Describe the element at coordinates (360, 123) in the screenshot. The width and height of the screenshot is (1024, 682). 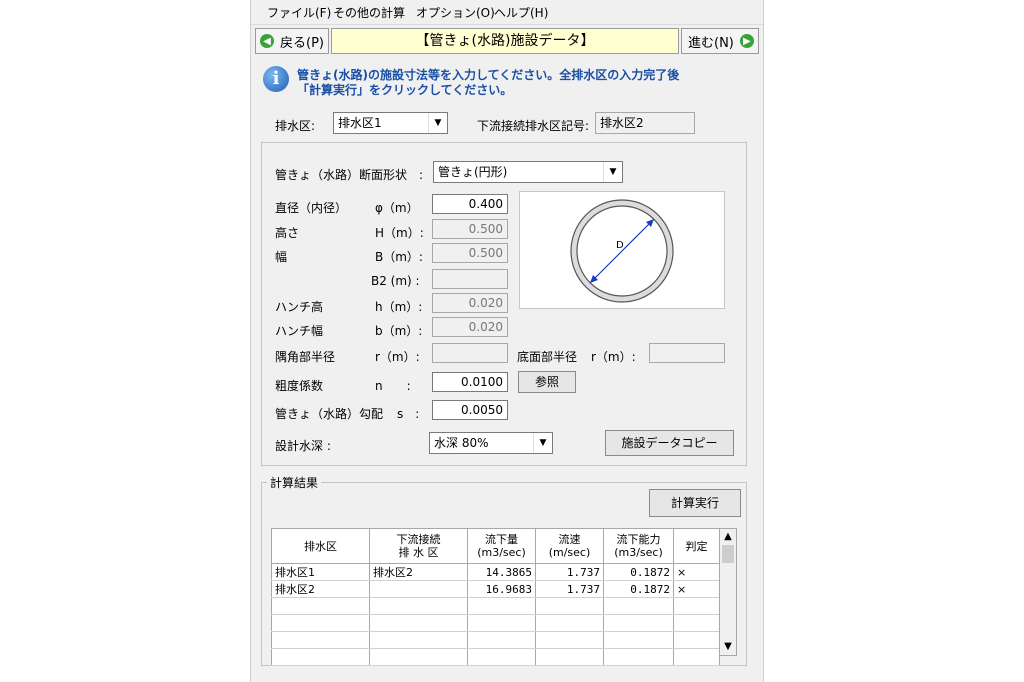
I see `district-value: 排水区1` at that location.